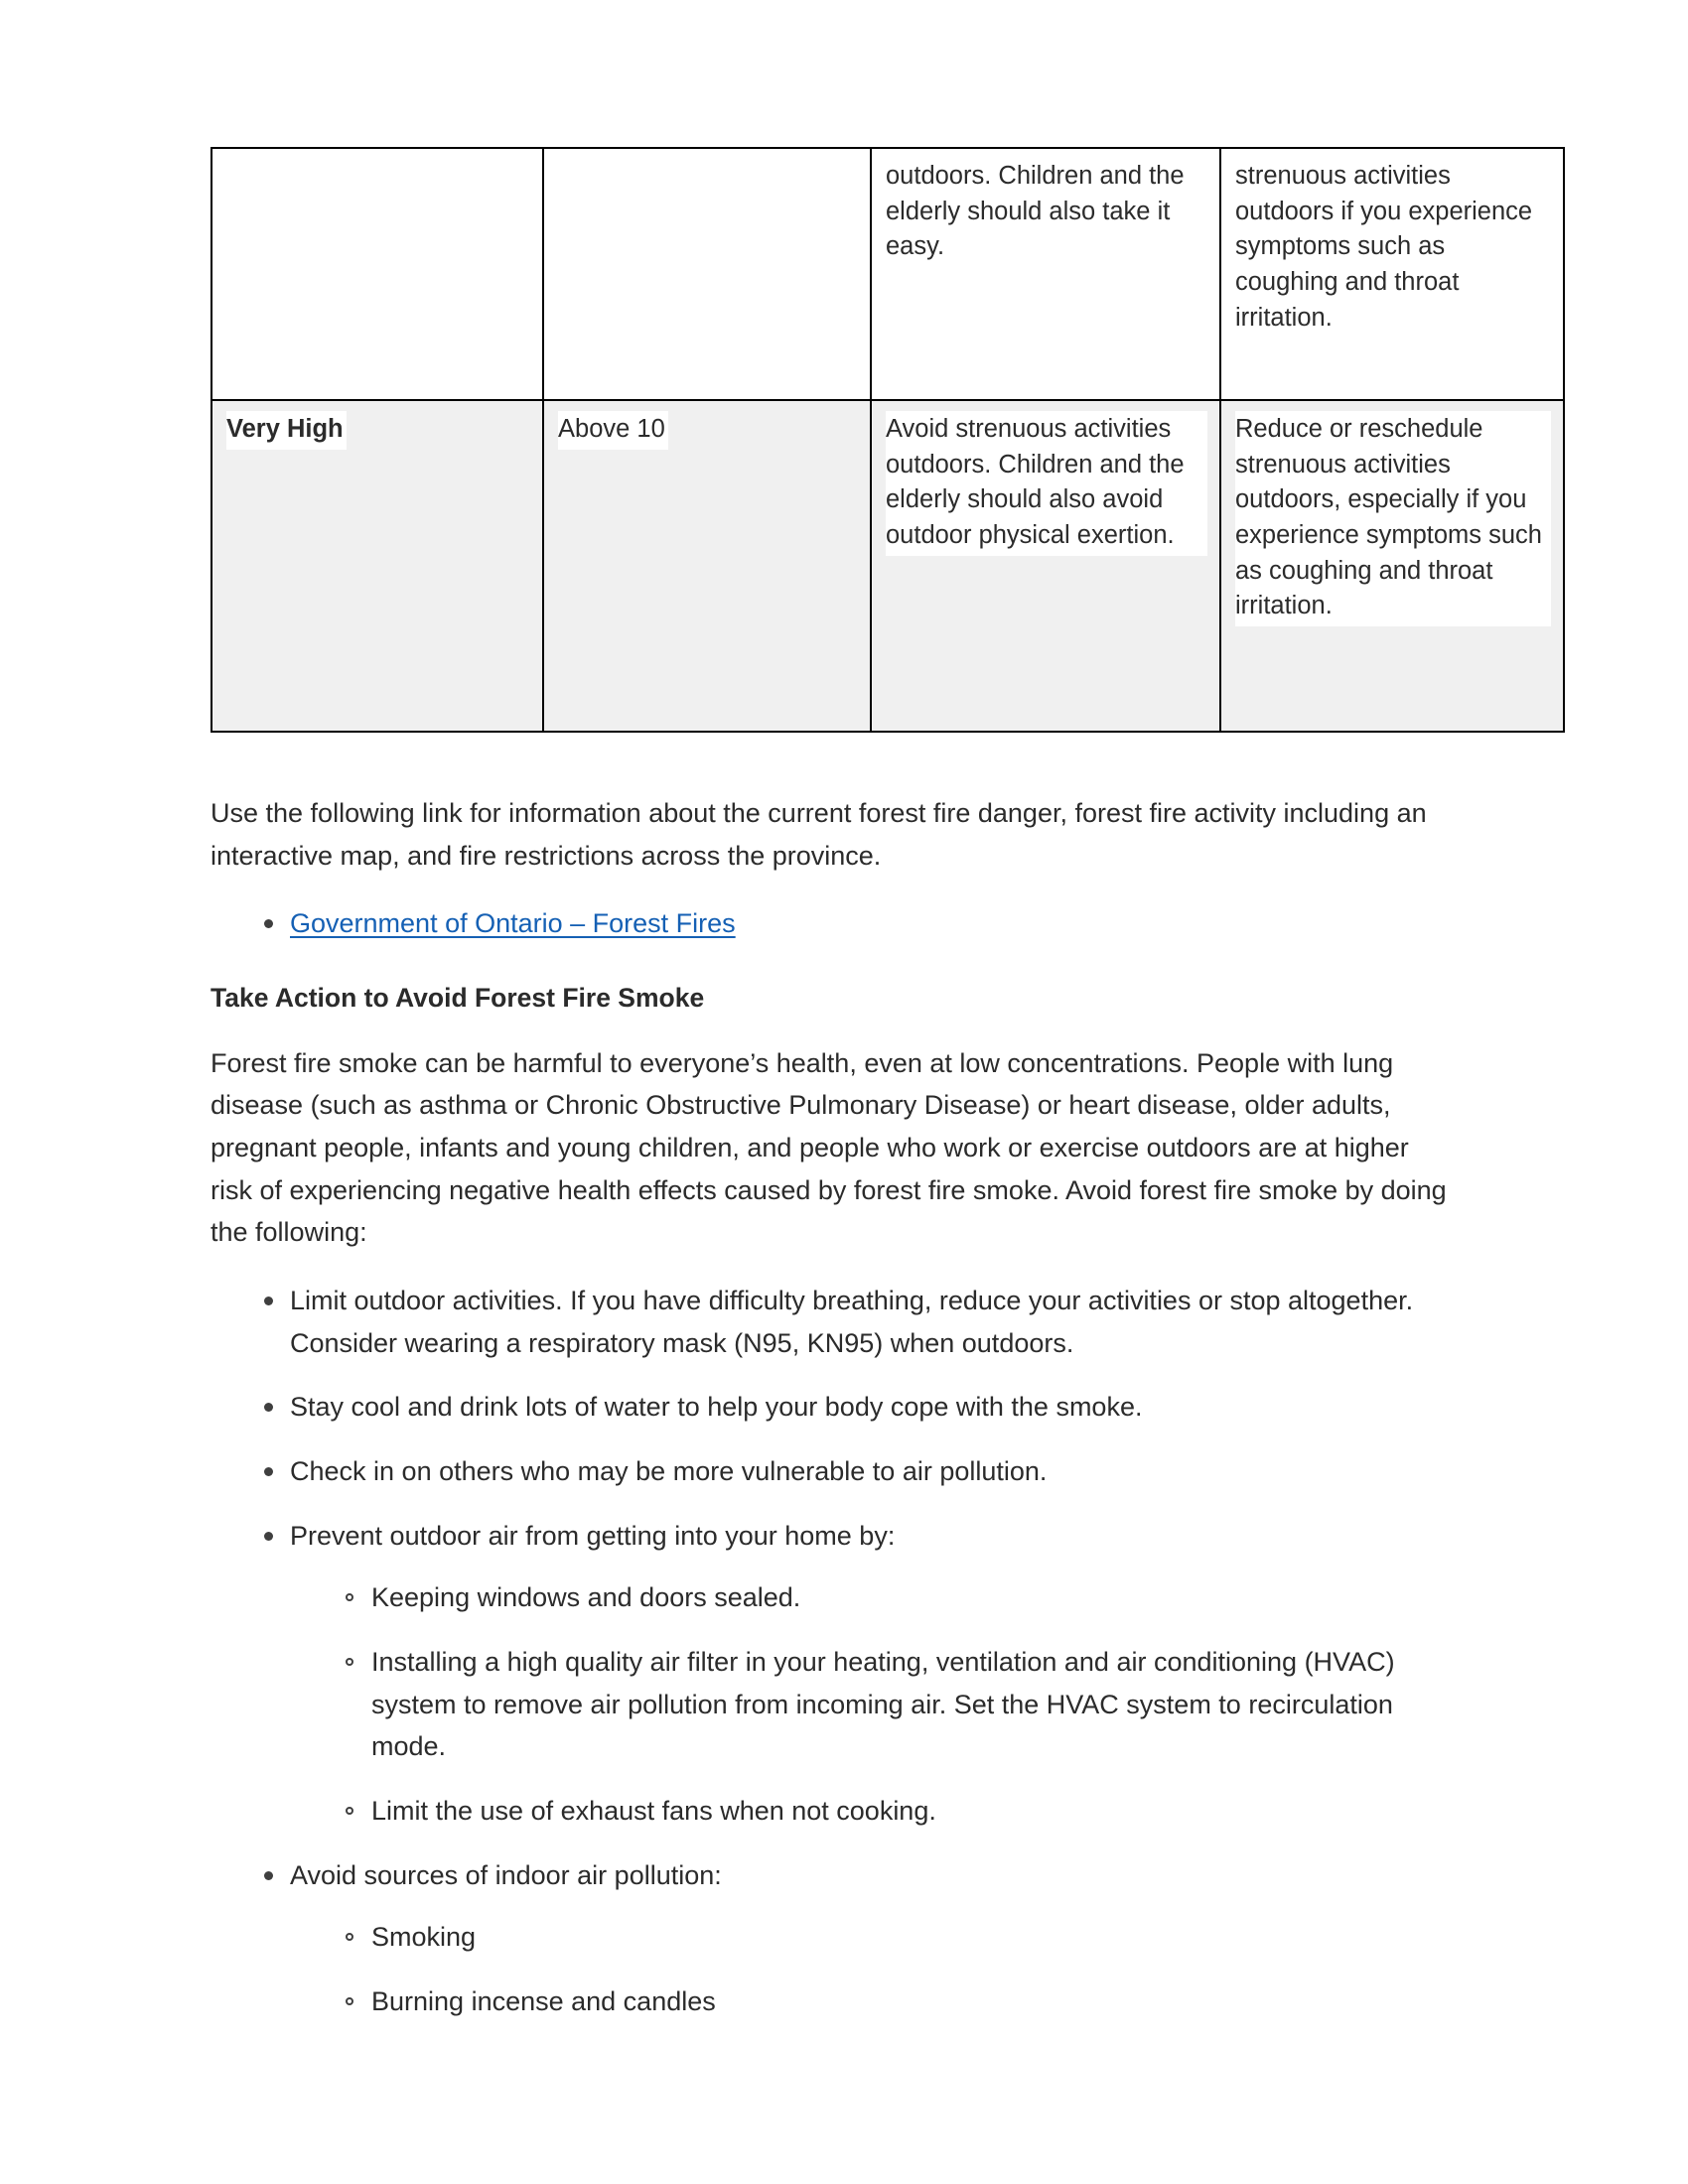 This screenshot has height=2184, width=1688. What do you see at coordinates (912, 2001) in the screenshot?
I see `sub-list-item-text: Burning incense and candles` at bounding box center [912, 2001].